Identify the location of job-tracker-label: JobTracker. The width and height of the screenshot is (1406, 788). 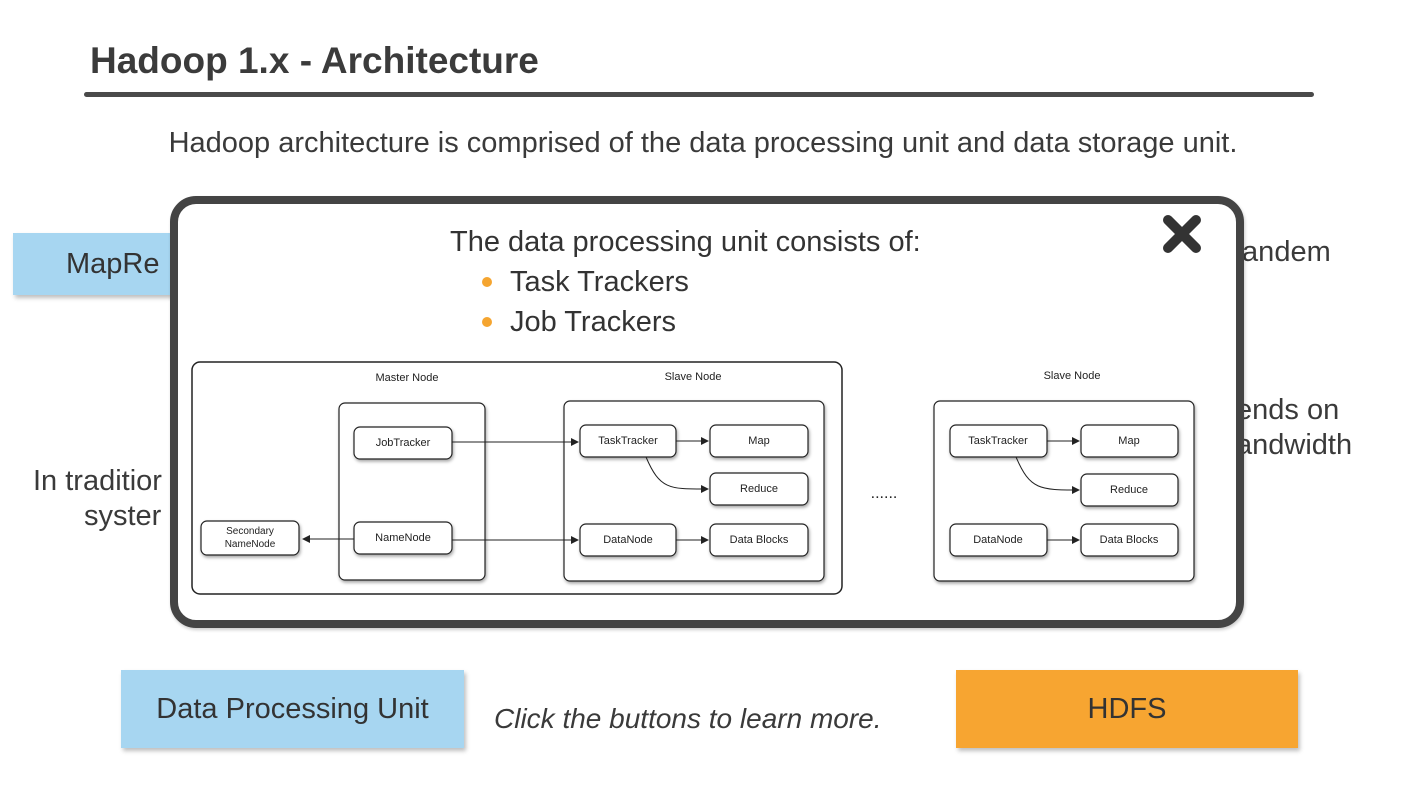
(403, 443).